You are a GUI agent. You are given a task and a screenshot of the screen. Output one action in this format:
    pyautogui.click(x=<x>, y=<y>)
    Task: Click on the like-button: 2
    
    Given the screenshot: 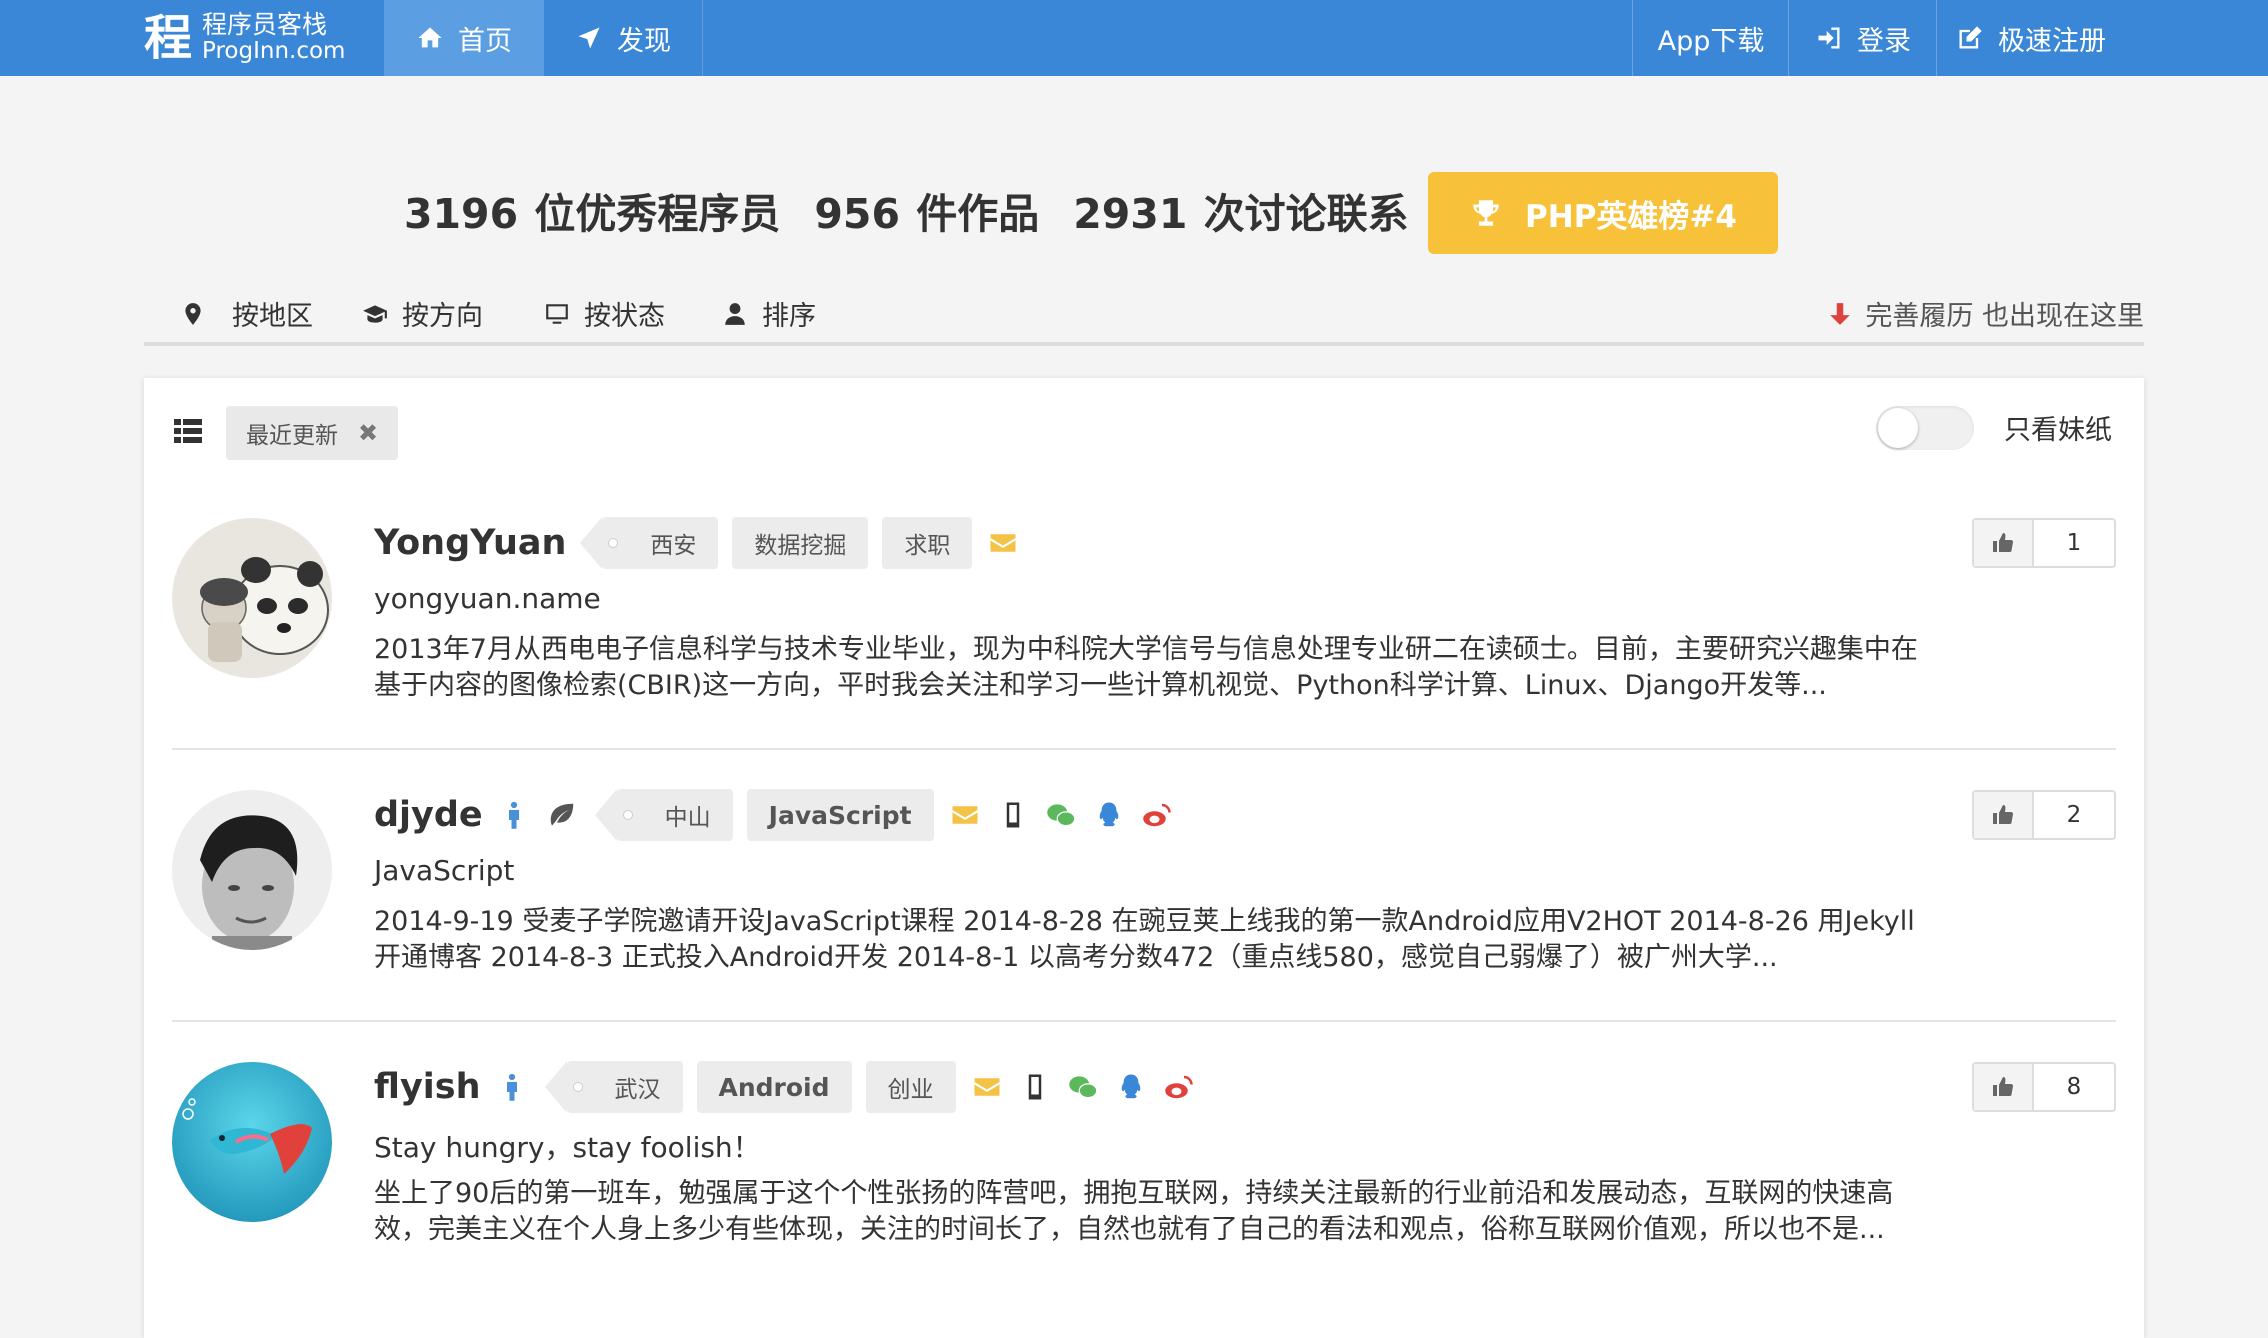 What is the action you would take?
    pyautogui.click(x=2044, y=815)
    